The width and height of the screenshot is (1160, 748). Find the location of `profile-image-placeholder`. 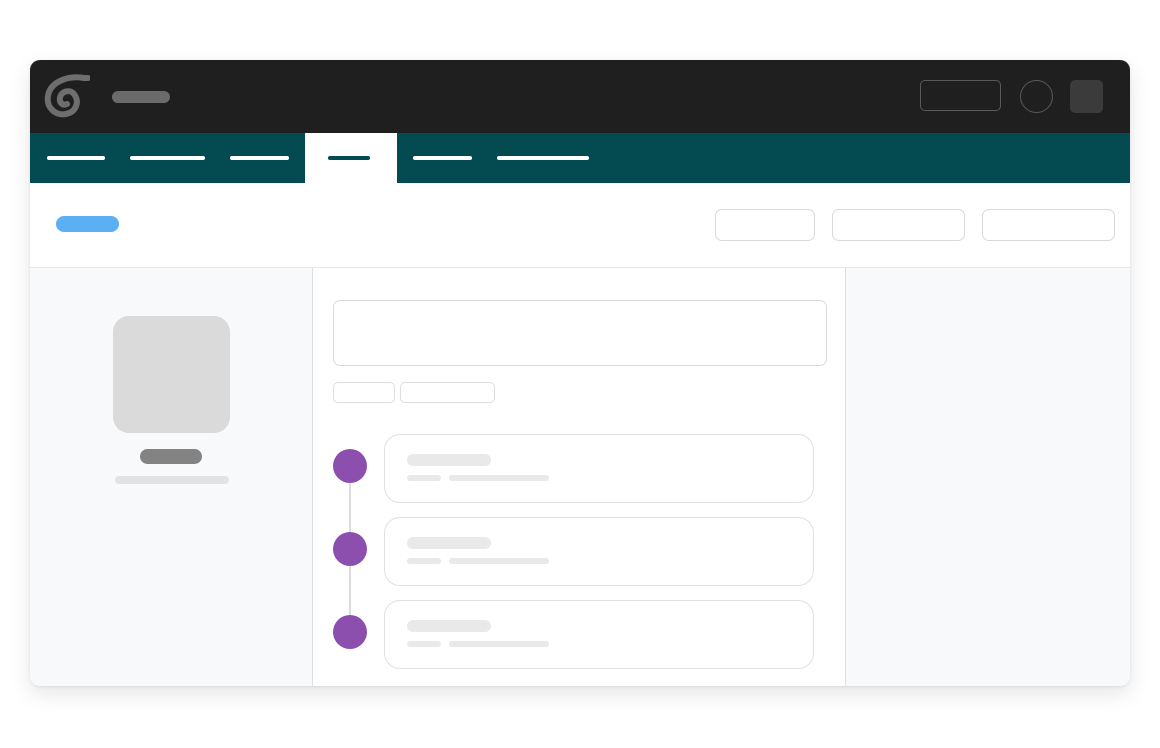

profile-image-placeholder is located at coordinates (171, 374).